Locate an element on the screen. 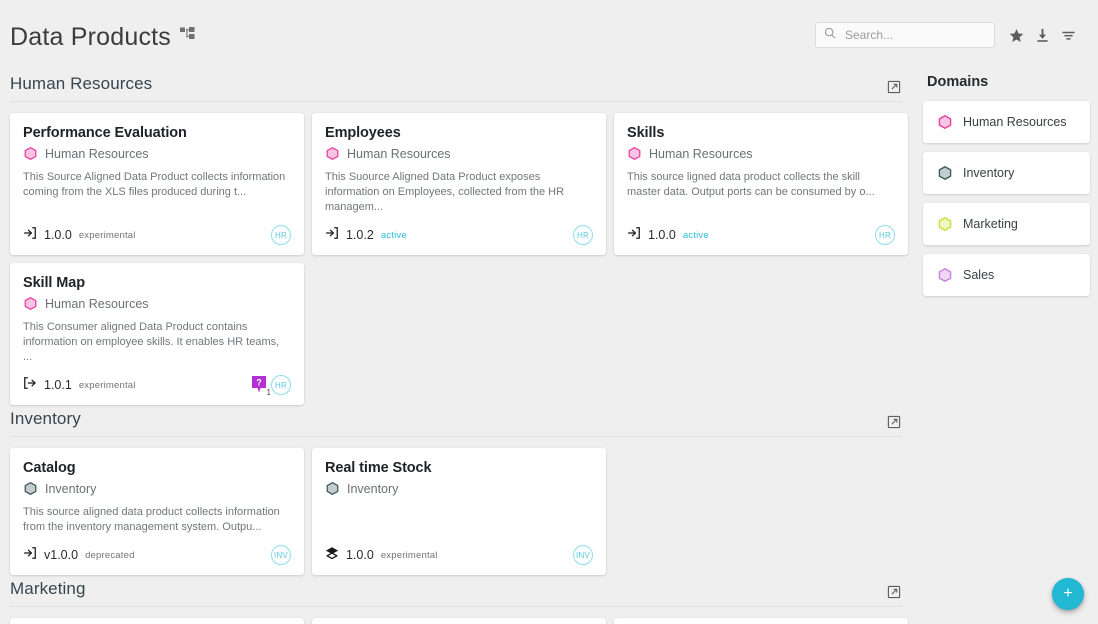  sidebar-item-label: Marketing is located at coordinates (990, 224).